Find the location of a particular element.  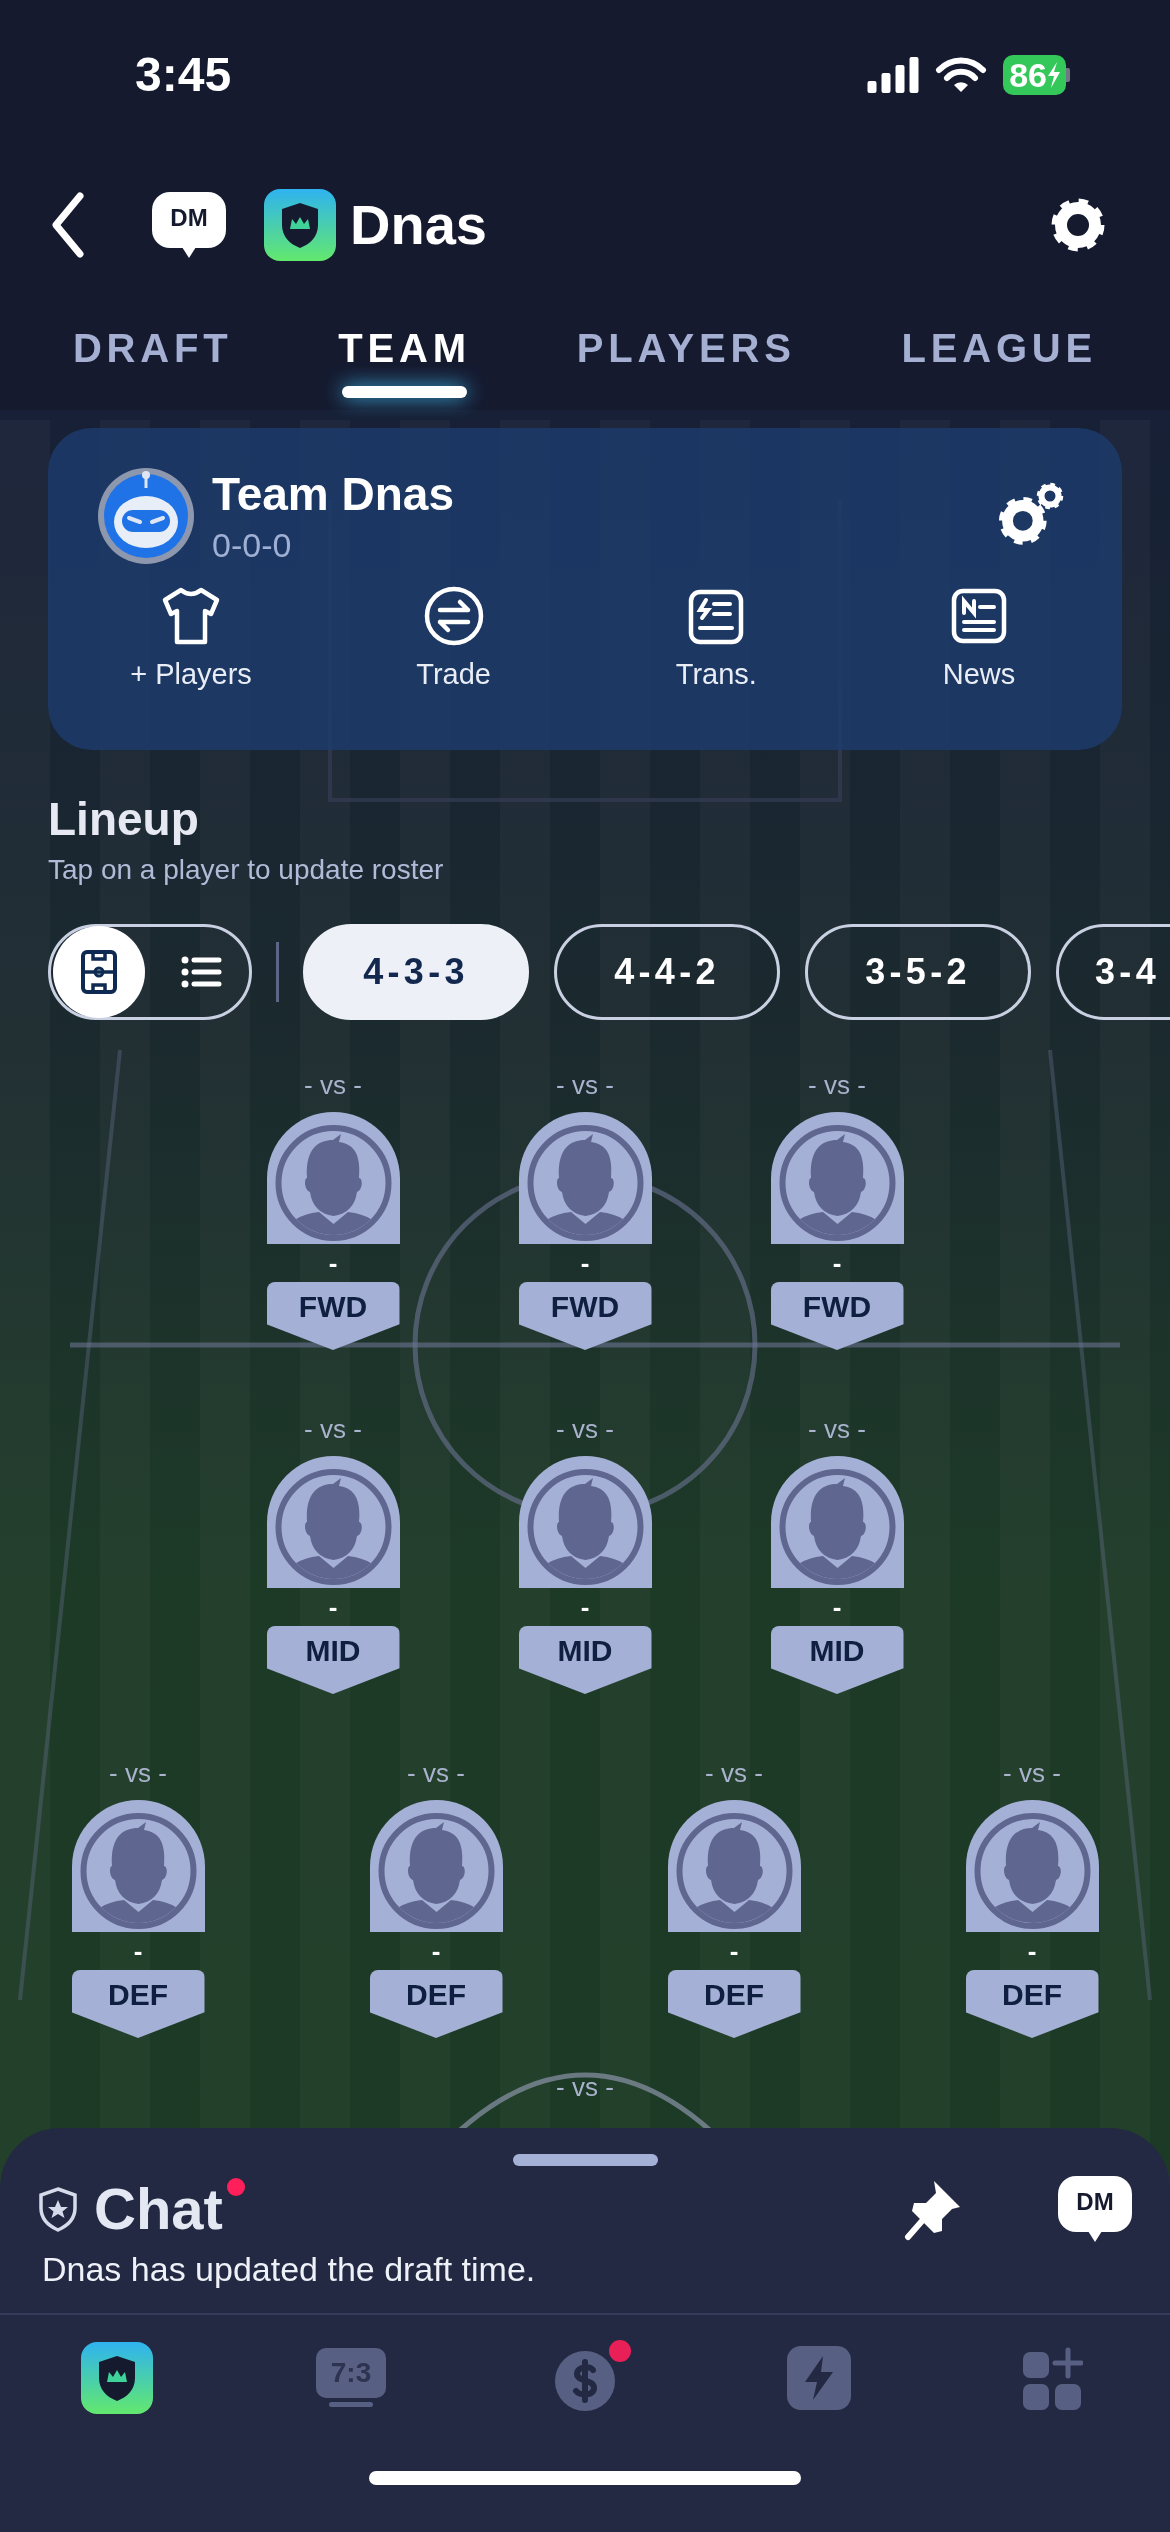

apps-add-icon is located at coordinates (1053, 2377).